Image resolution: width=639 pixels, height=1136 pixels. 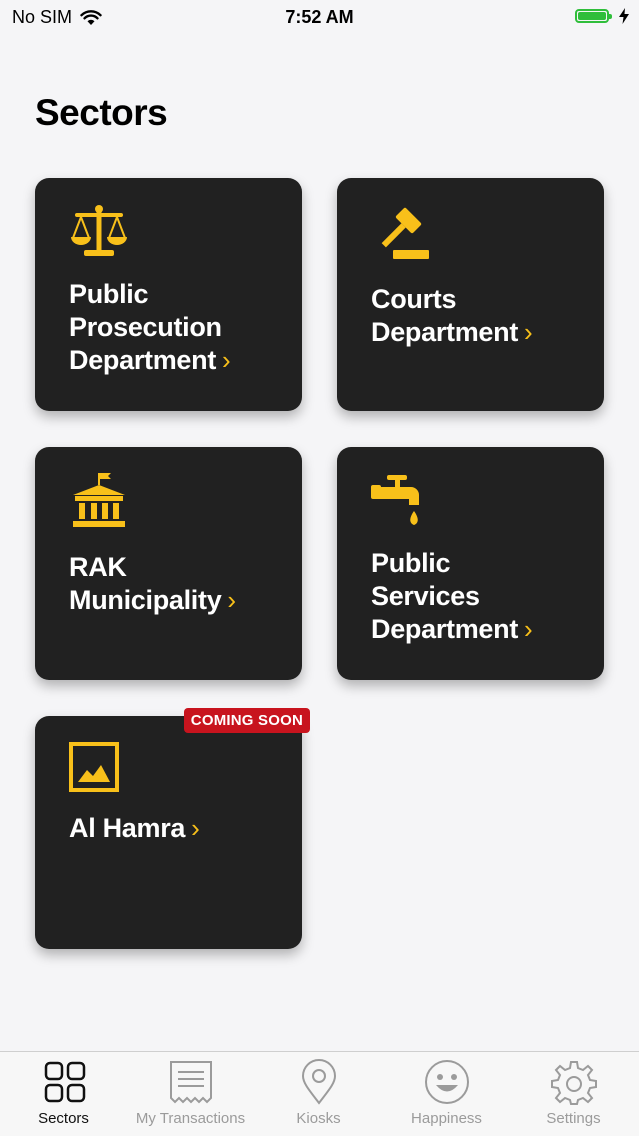 I want to click on sector-card-al-hamra: Al Hamra › COMING SOON, so click(x=172, y=828).